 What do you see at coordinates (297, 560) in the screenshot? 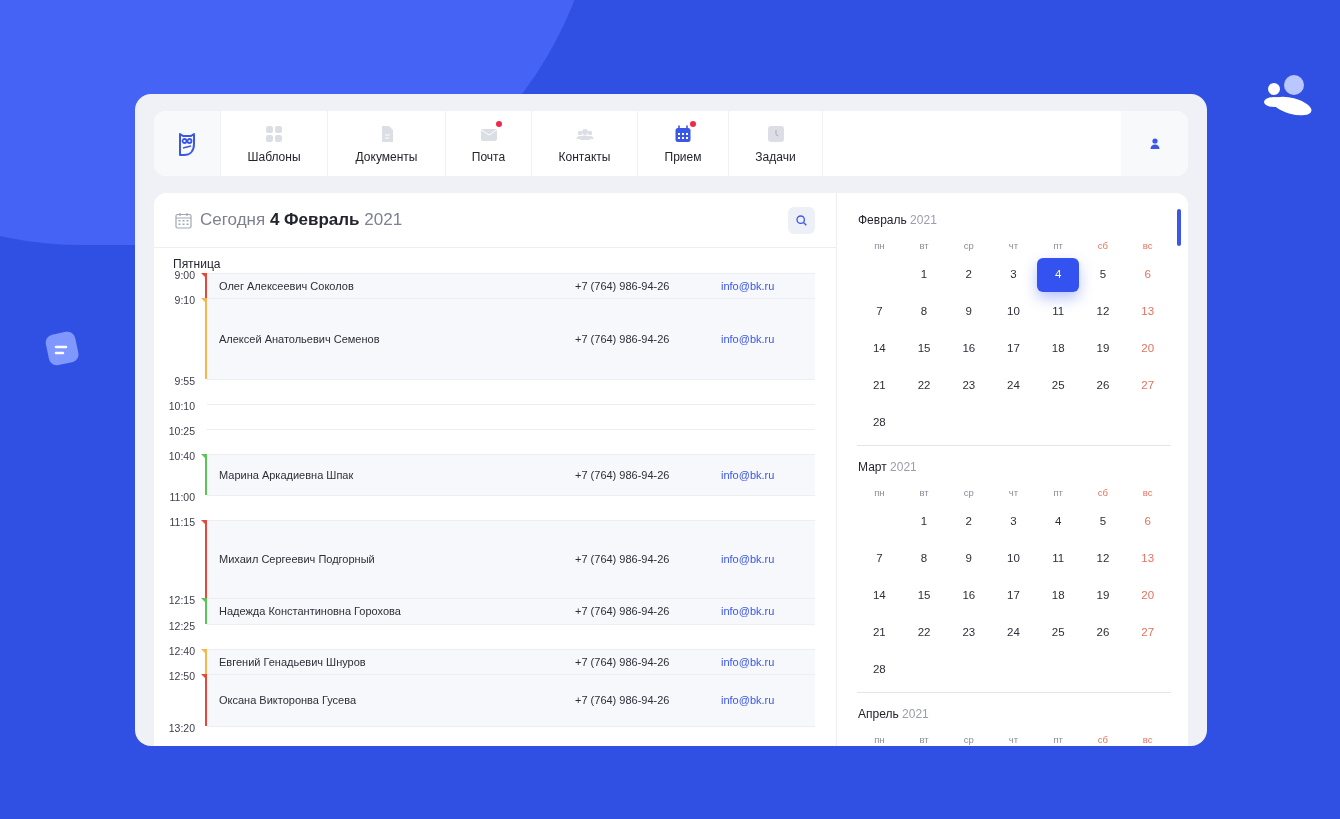
I see `patient-name: Михаил Сергеевич Подгорный` at bounding box center [297, 560].